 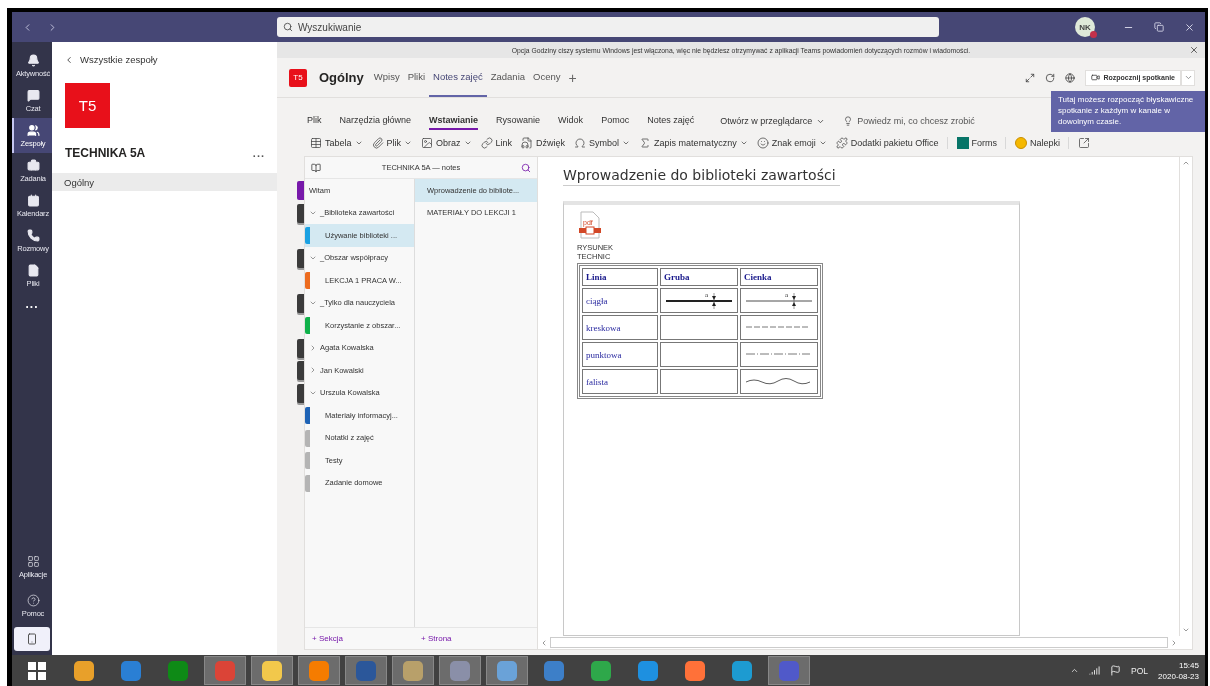 What do you see at coordinates (386, 77) in the screenshot?
I see `channel-tab: Wpisy` at bounding box center [386, 77].